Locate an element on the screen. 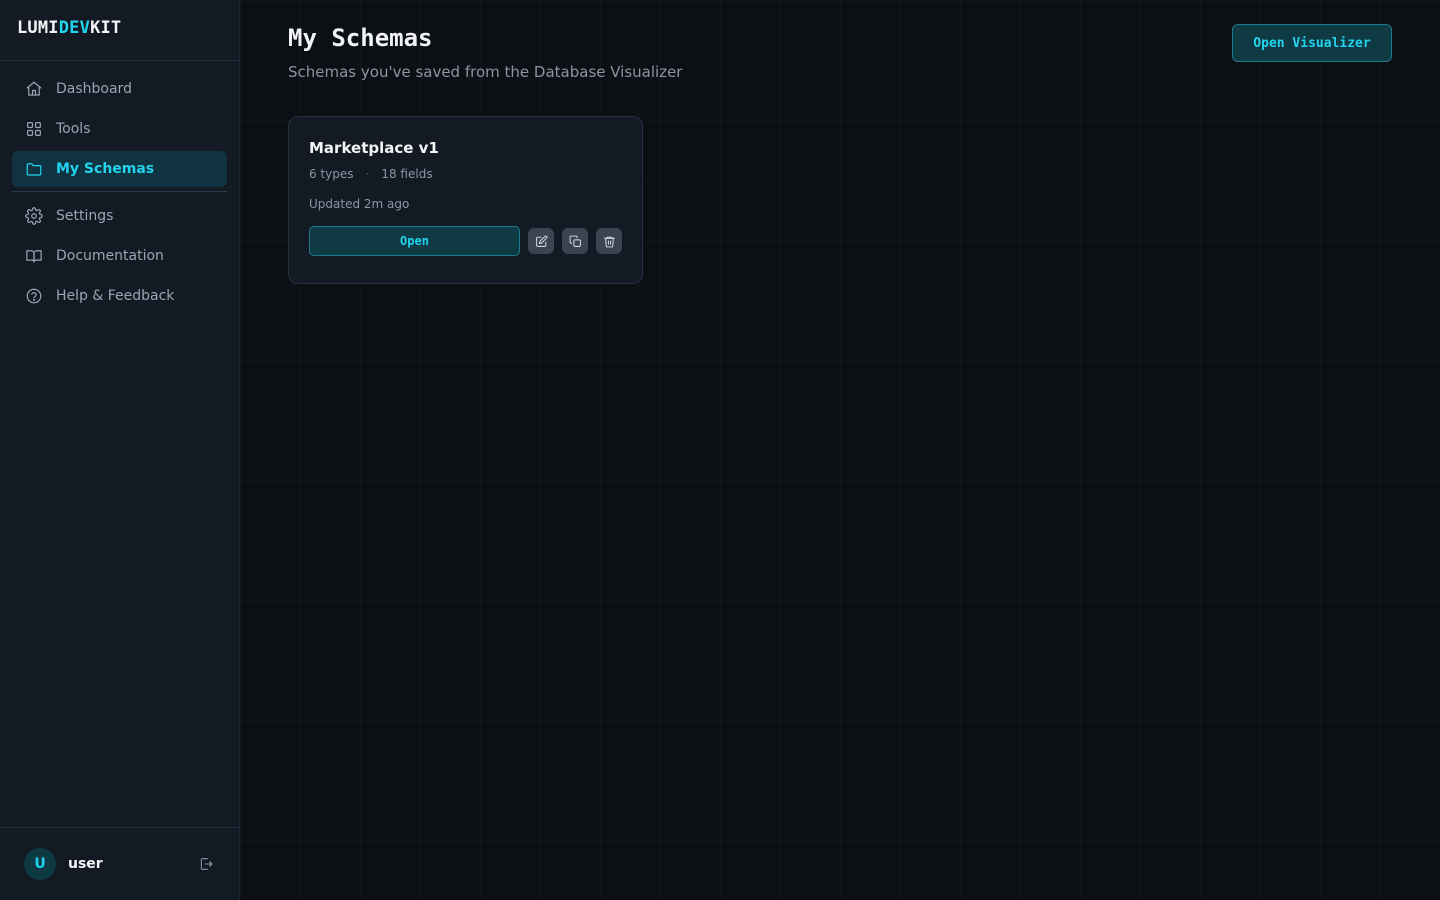  schema-actions: Open is located at coordinates (465, 241).